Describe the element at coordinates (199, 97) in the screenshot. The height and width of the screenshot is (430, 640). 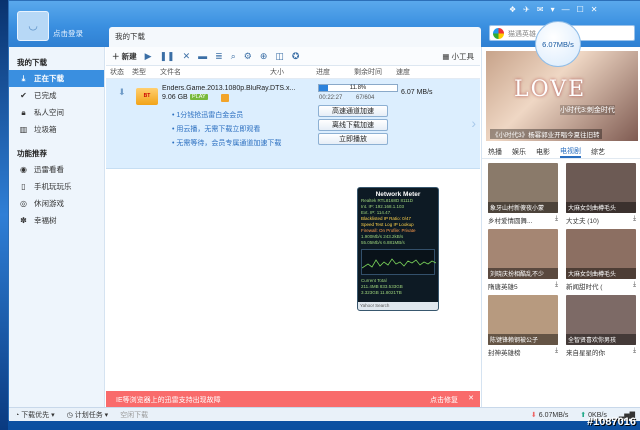
I see `play-badge: PLAY` at that location.